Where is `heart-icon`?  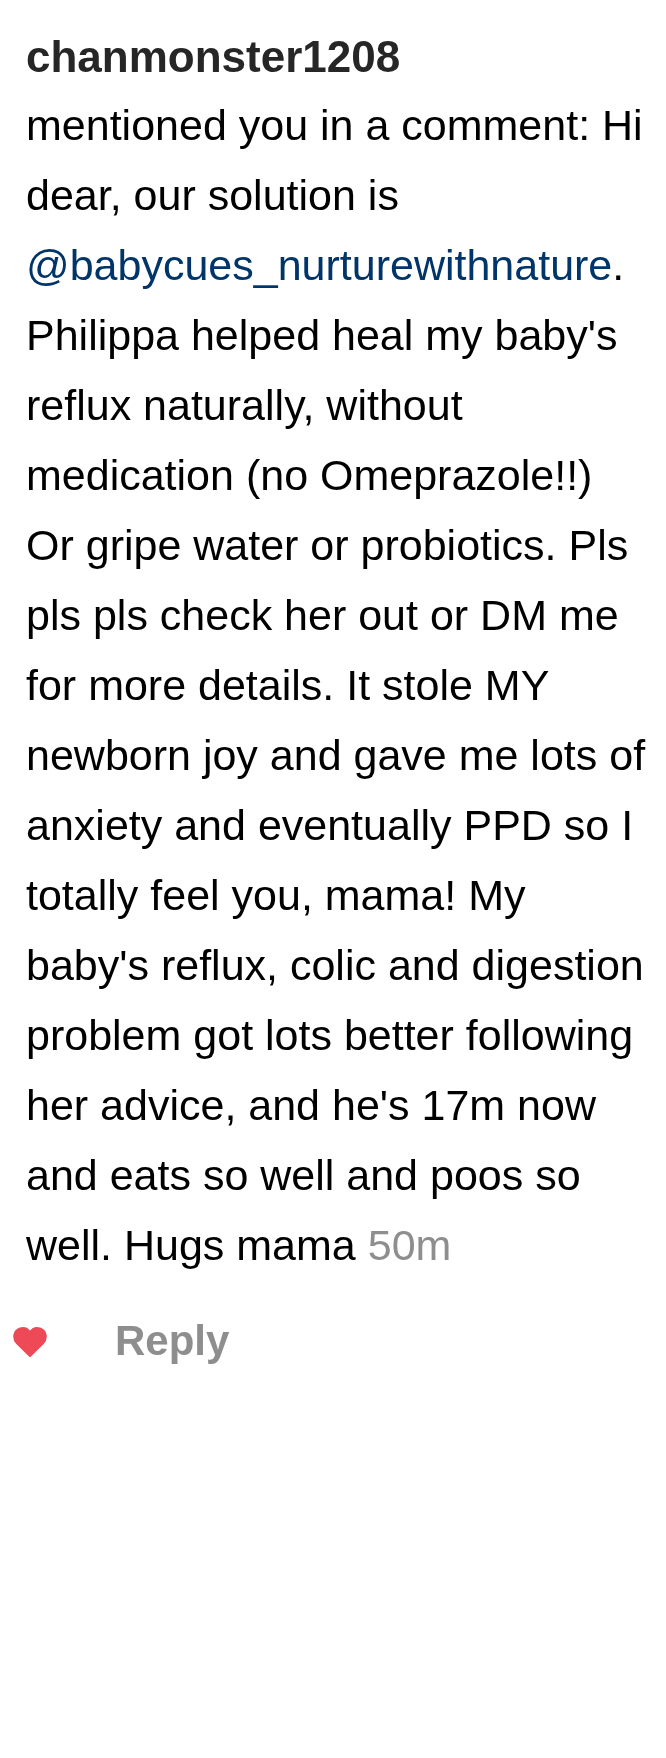 heart-icon is located at coordinates (30, 1341).